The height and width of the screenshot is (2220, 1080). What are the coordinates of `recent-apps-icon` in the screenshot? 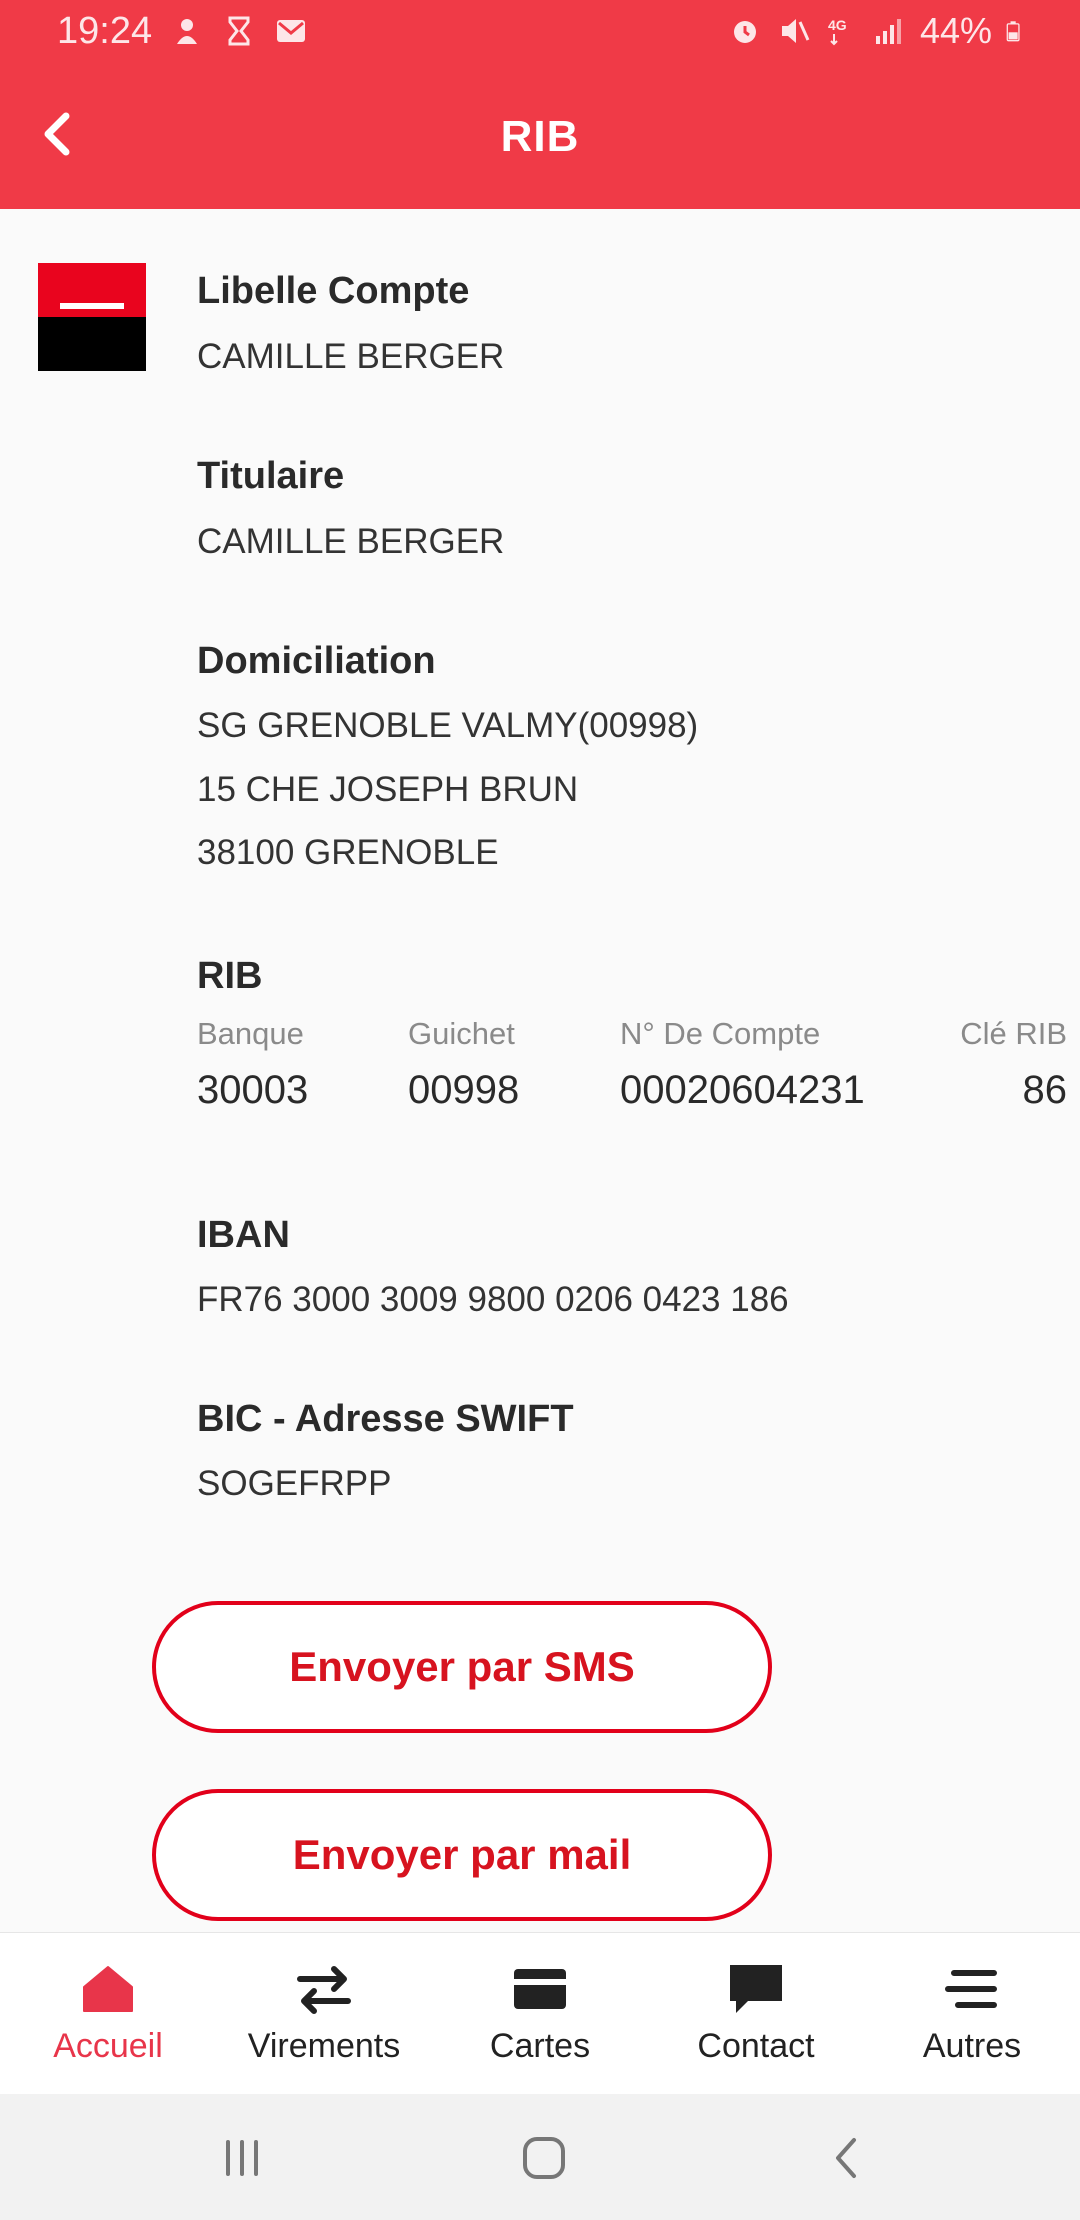 It's located at (242, 2158).